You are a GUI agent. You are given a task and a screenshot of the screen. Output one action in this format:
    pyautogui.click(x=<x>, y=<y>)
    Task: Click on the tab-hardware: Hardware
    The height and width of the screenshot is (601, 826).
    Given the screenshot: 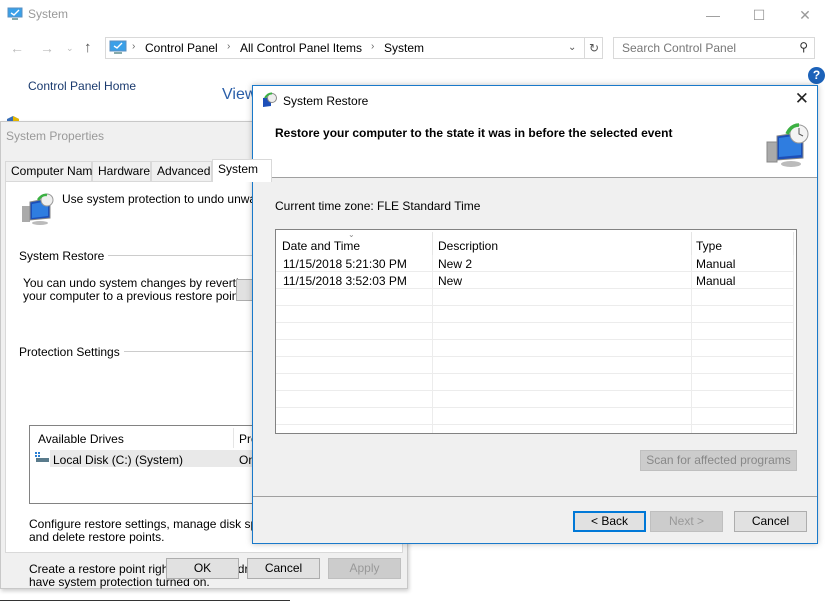 What is the action you would take?
    pyautogui.click(x=121, y=171)
    